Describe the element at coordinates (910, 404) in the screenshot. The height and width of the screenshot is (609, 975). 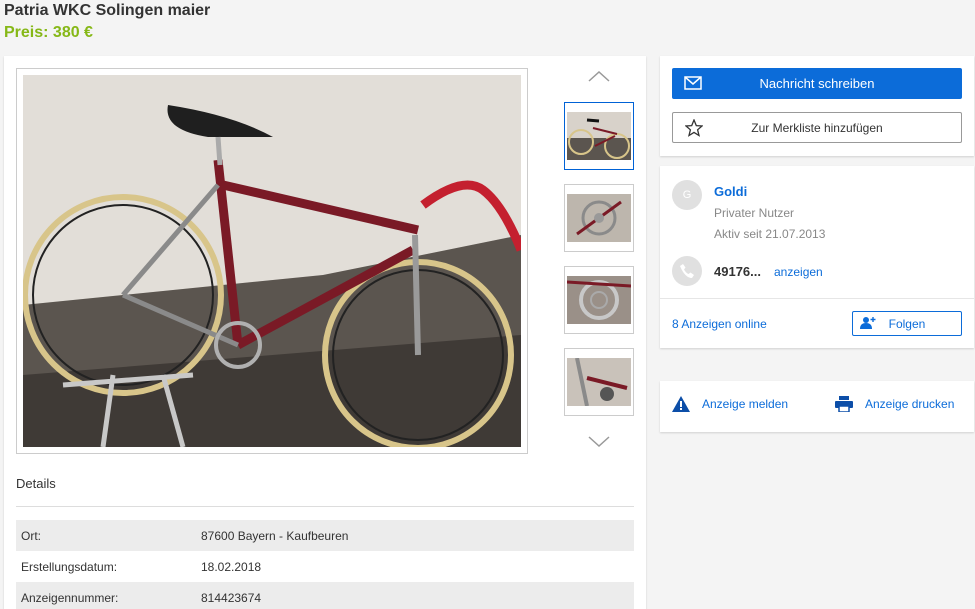
I see `print-ad-label: Anzeige drucken` at that location.